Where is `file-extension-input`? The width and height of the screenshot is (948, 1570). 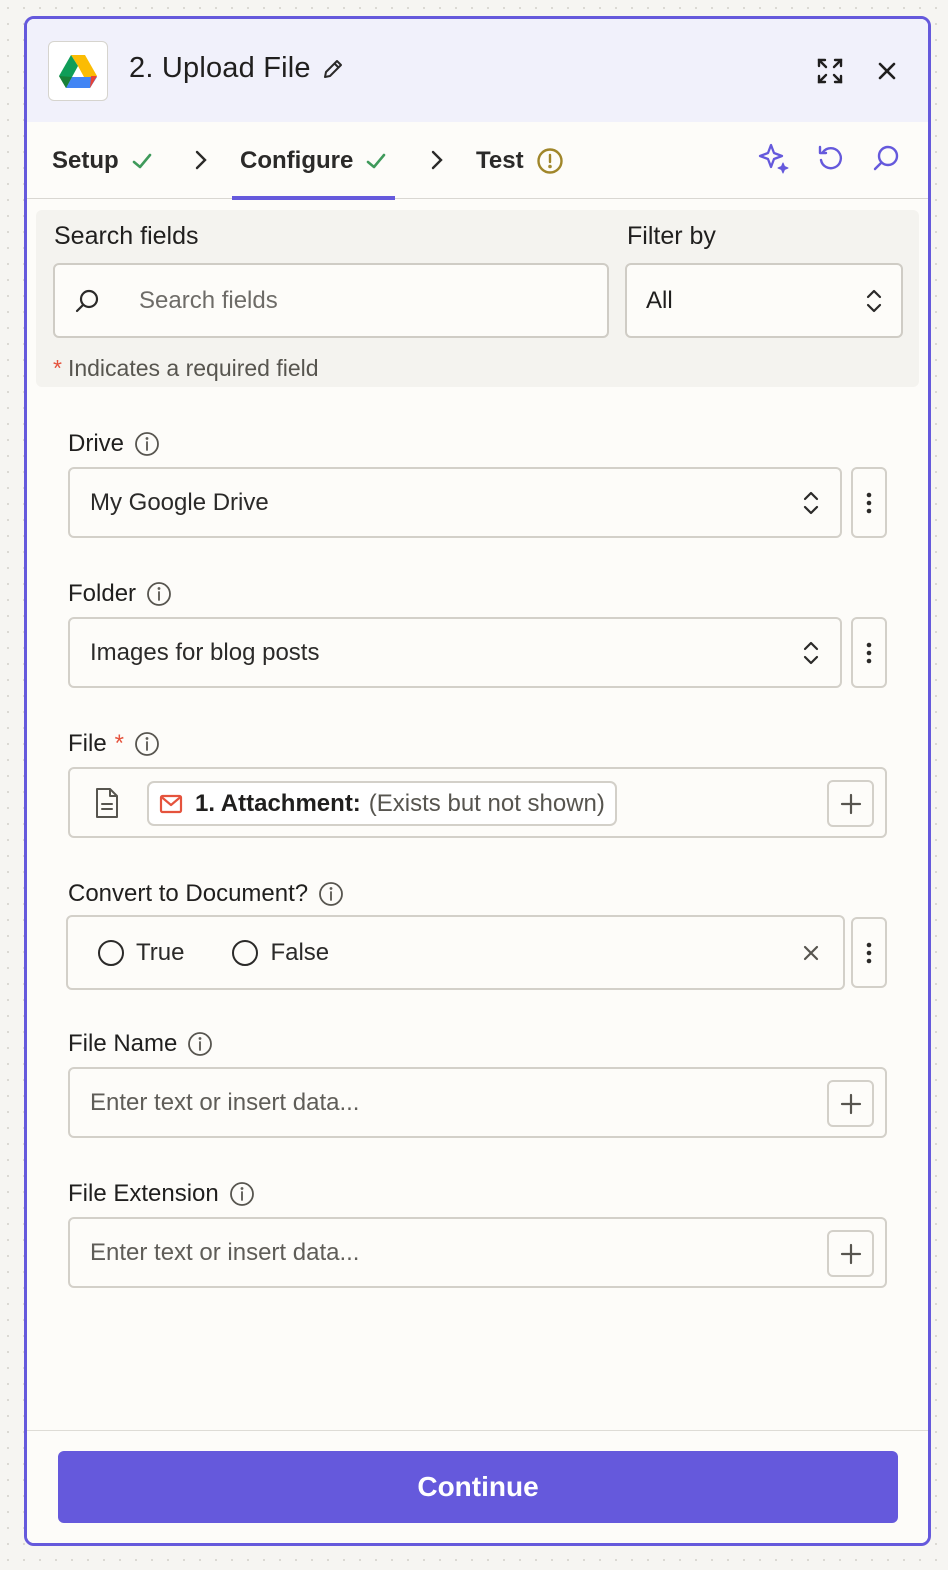 file-extension-input is located at coordinates (440, 1252).